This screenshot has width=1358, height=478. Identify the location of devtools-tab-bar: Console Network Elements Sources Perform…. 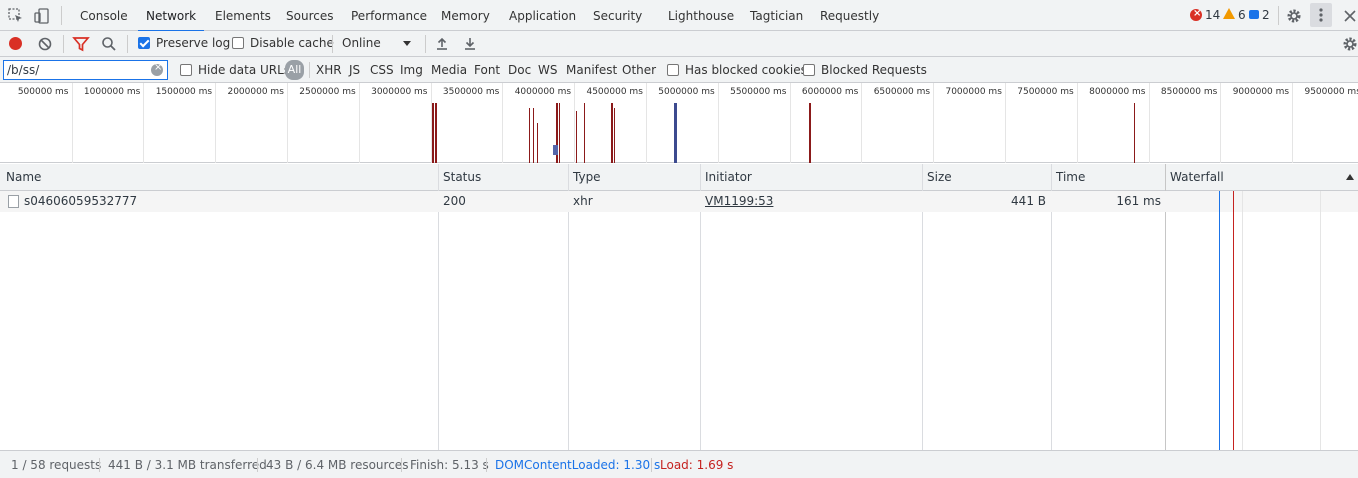
(679, 16).